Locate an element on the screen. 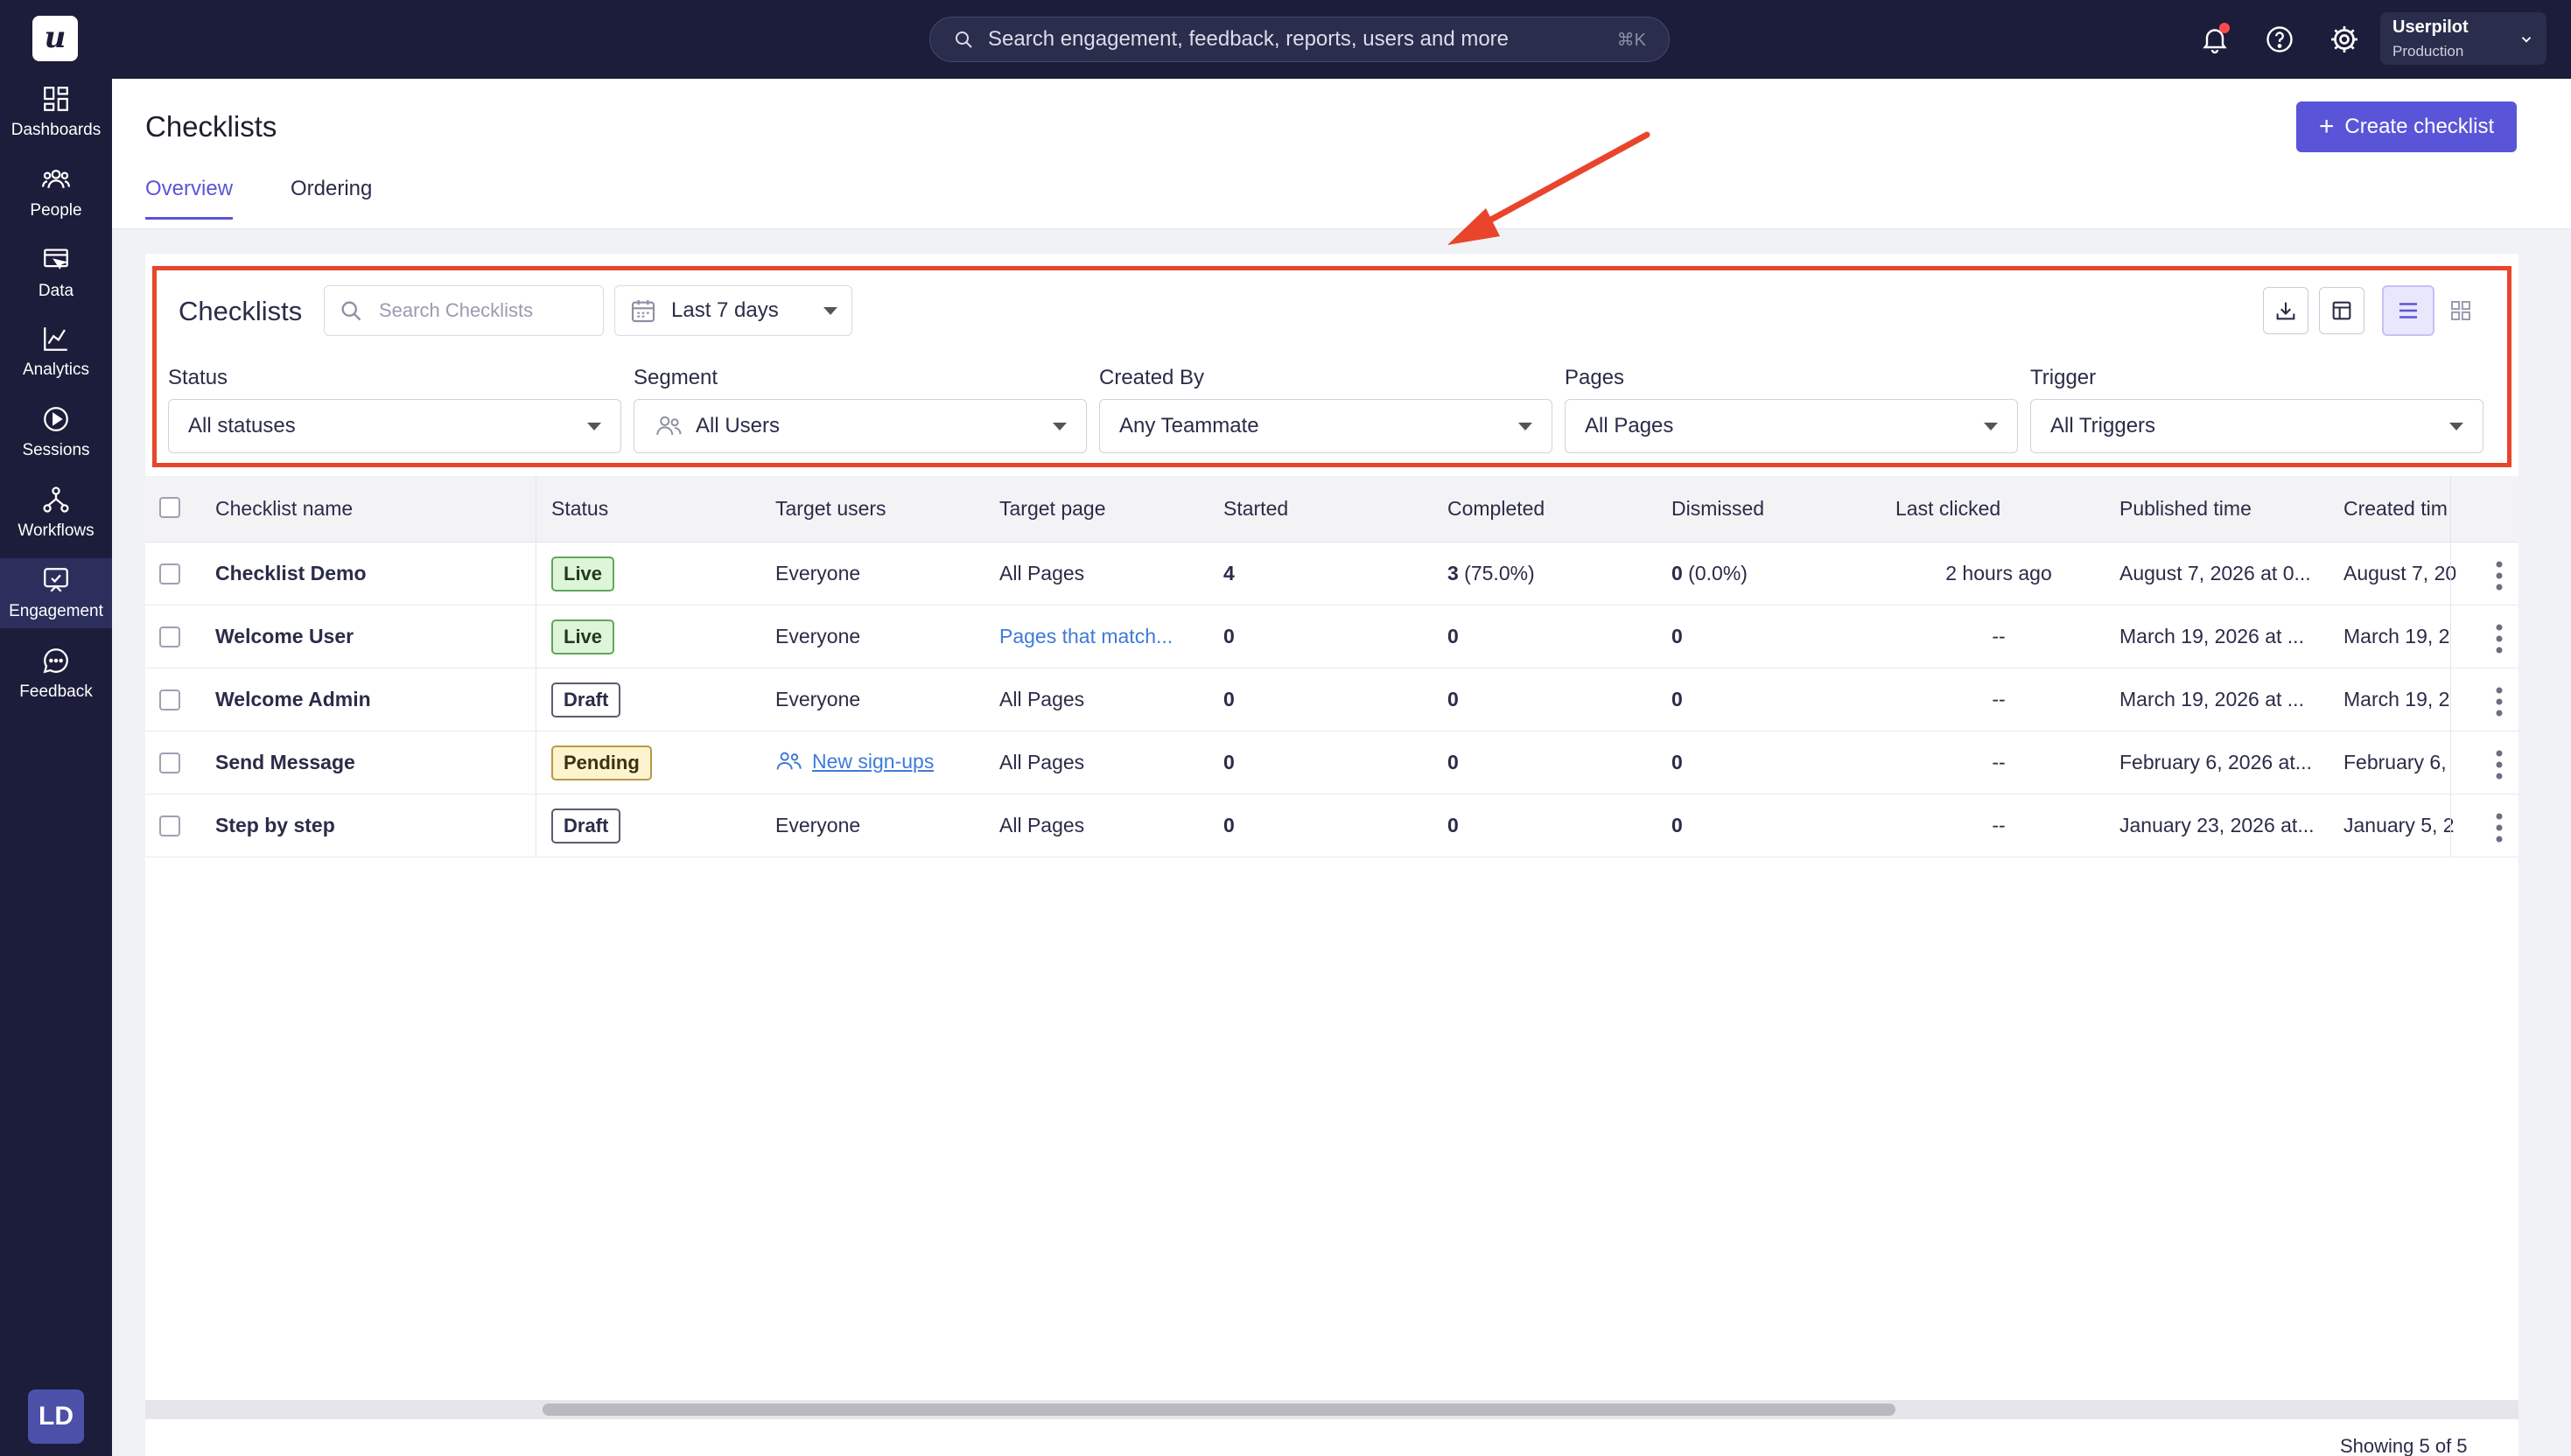  analytics-icon is located at coordinates (55, 339).